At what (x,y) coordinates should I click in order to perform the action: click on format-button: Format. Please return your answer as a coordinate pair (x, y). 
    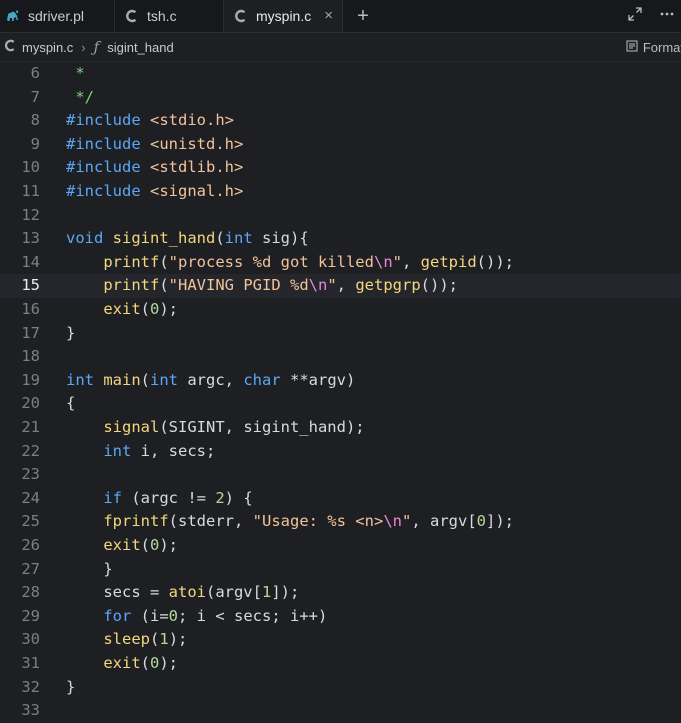
    Looking at the image, I should click on (653, 47).